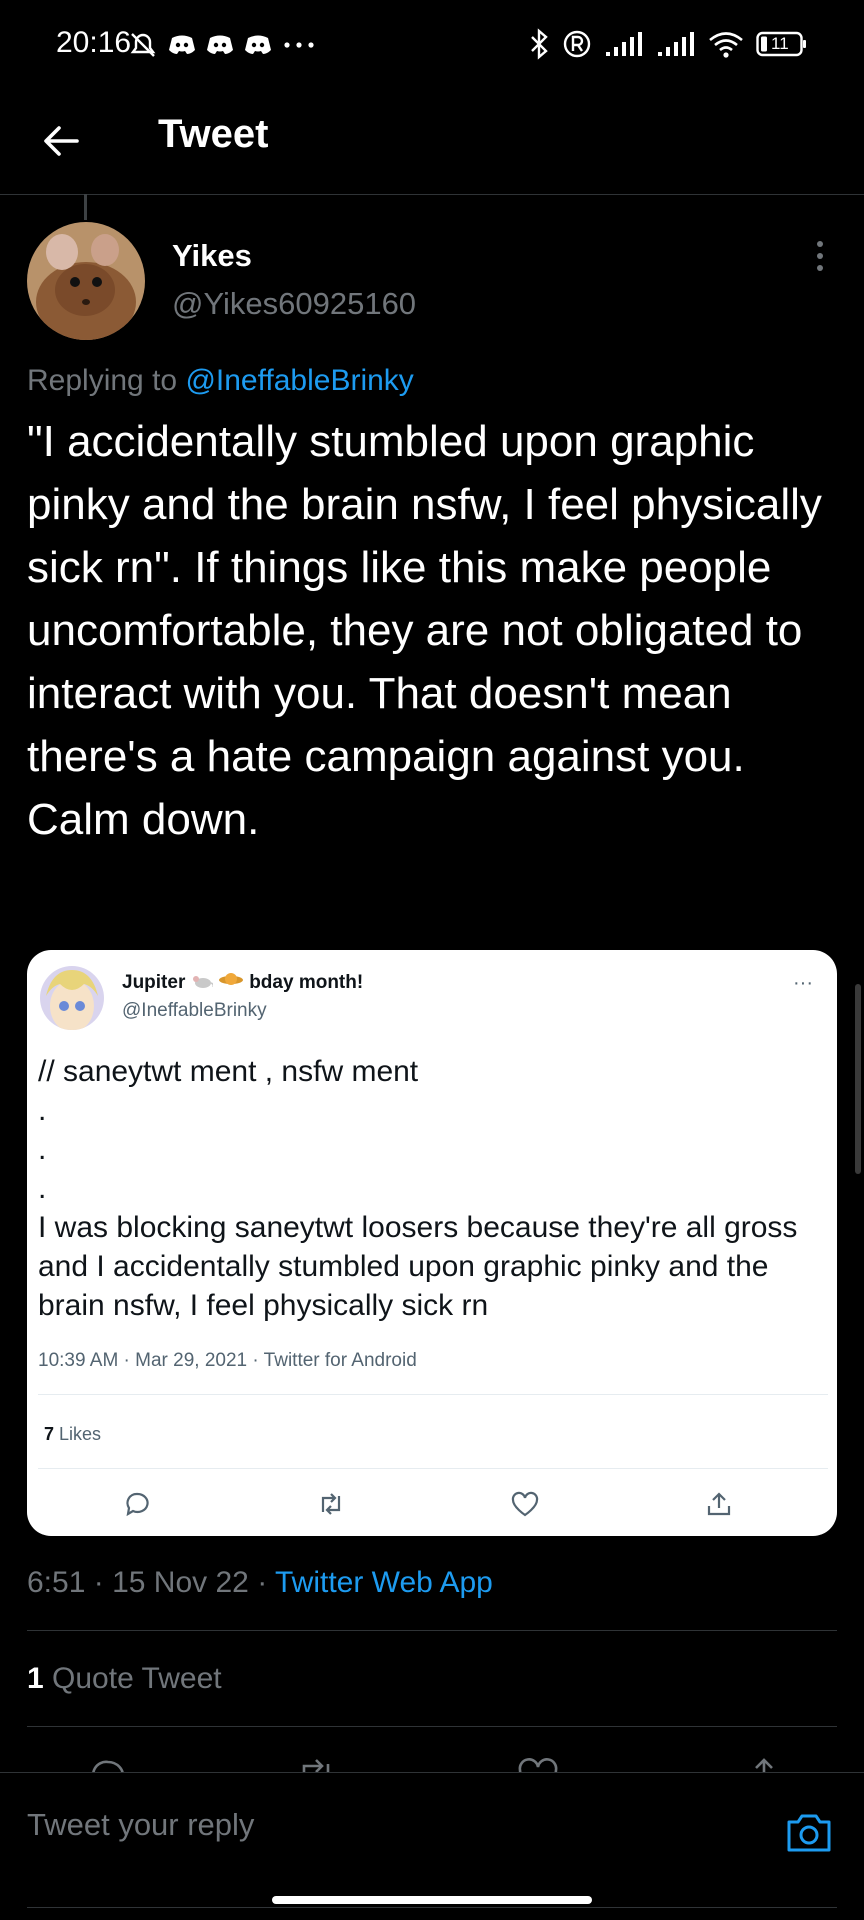 Image resolution: width=864 pixels, height=1920 pixels. Describe the element at coordinates (577, 44) in the screenshot. I see `registered-icon` at that location.